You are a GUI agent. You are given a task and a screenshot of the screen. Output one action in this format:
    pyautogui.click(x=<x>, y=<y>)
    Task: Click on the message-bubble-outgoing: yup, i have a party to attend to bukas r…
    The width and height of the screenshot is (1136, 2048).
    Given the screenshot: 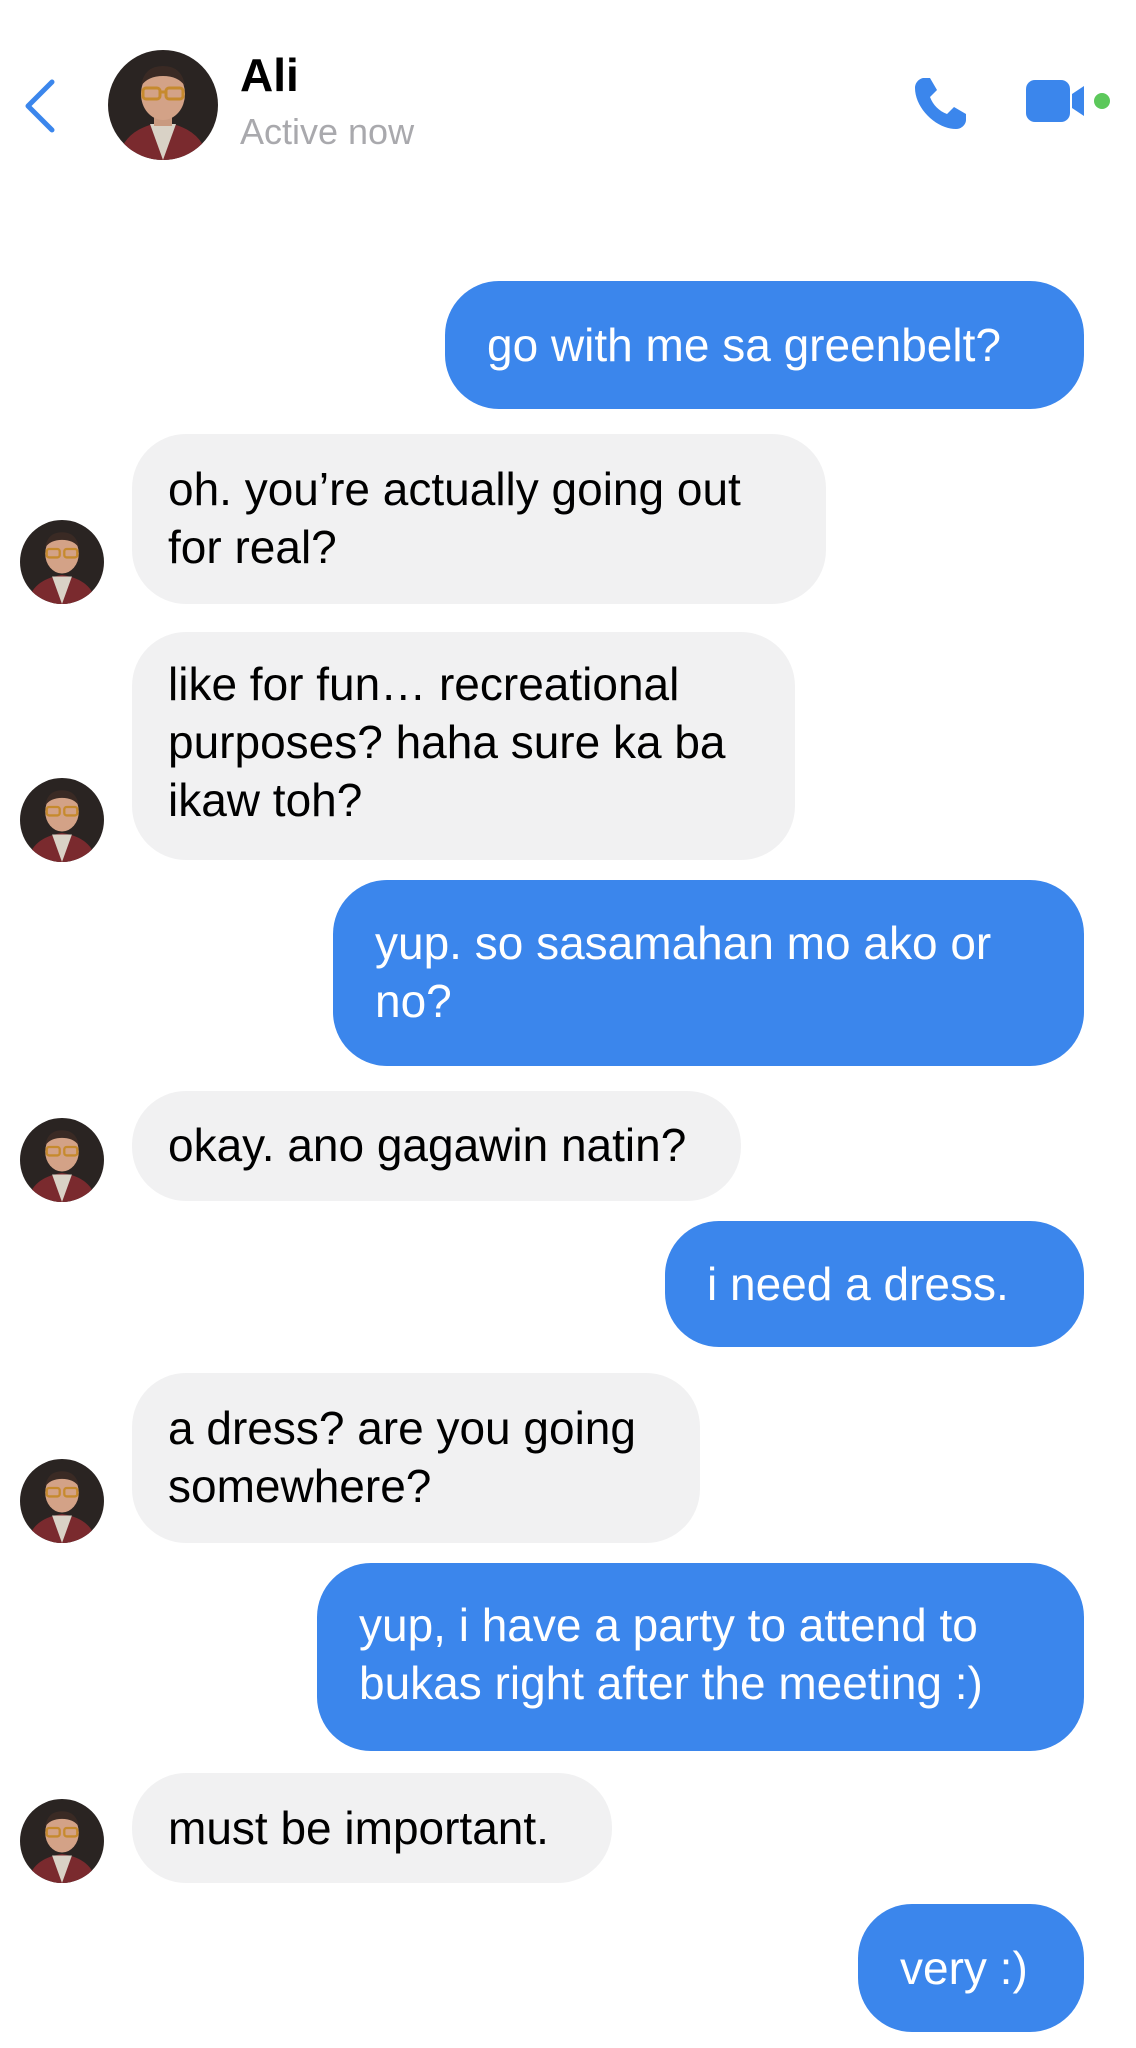 What is the action you would take?
    pyautogui.click(x=700, y=1657)
    